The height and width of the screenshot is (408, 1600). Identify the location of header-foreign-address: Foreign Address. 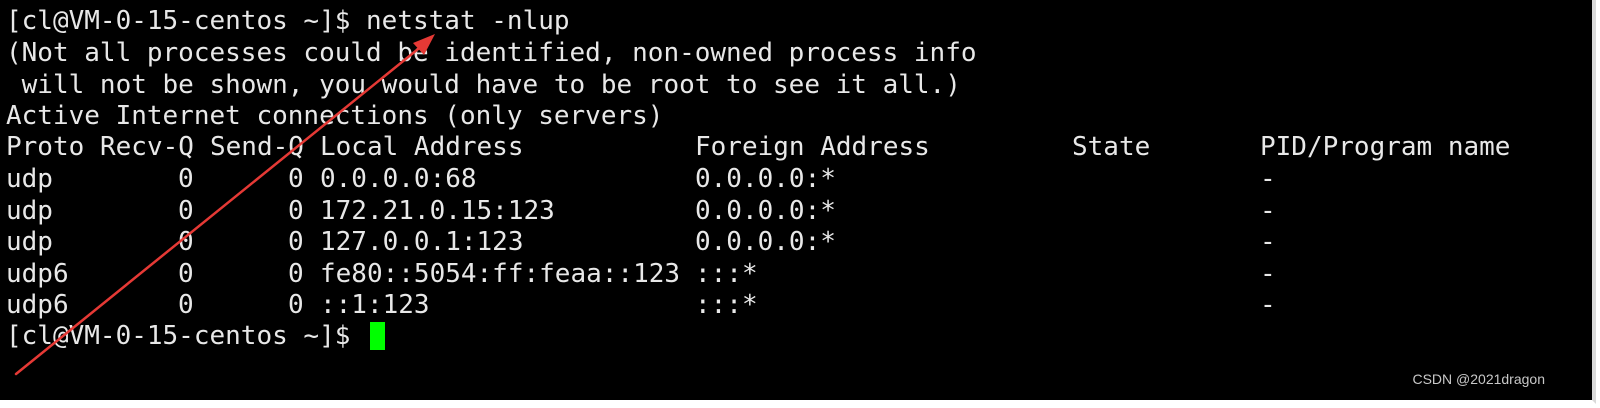
(812, 147).